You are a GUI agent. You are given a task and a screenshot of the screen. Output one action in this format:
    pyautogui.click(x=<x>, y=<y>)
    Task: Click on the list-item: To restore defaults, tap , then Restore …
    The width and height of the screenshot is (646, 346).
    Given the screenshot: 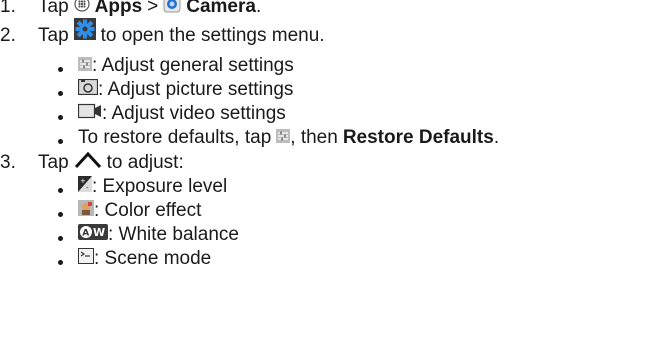 What is the action you would take?
    pyautogui.click(x=278, y=138)
    